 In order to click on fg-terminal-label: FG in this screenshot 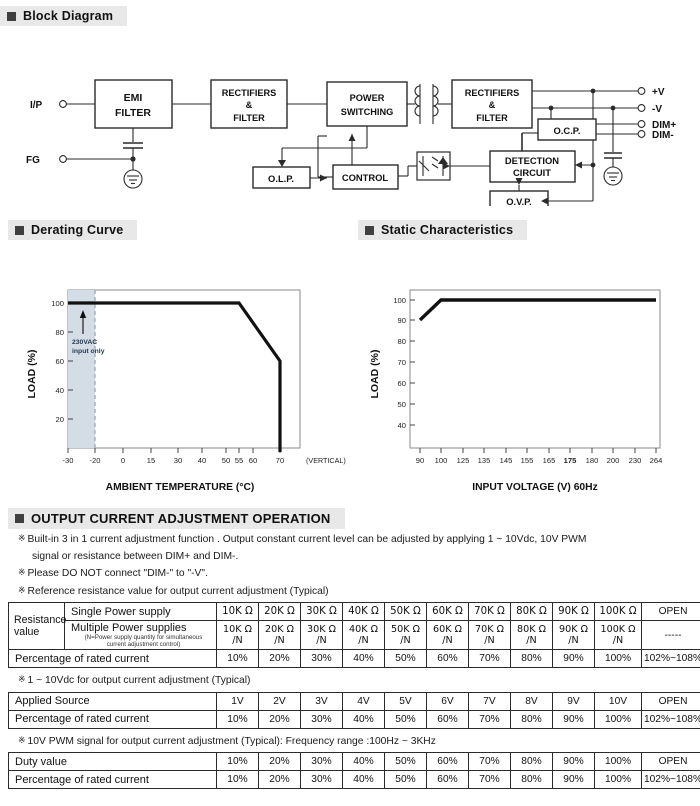, I will do `click(33, 160)`.